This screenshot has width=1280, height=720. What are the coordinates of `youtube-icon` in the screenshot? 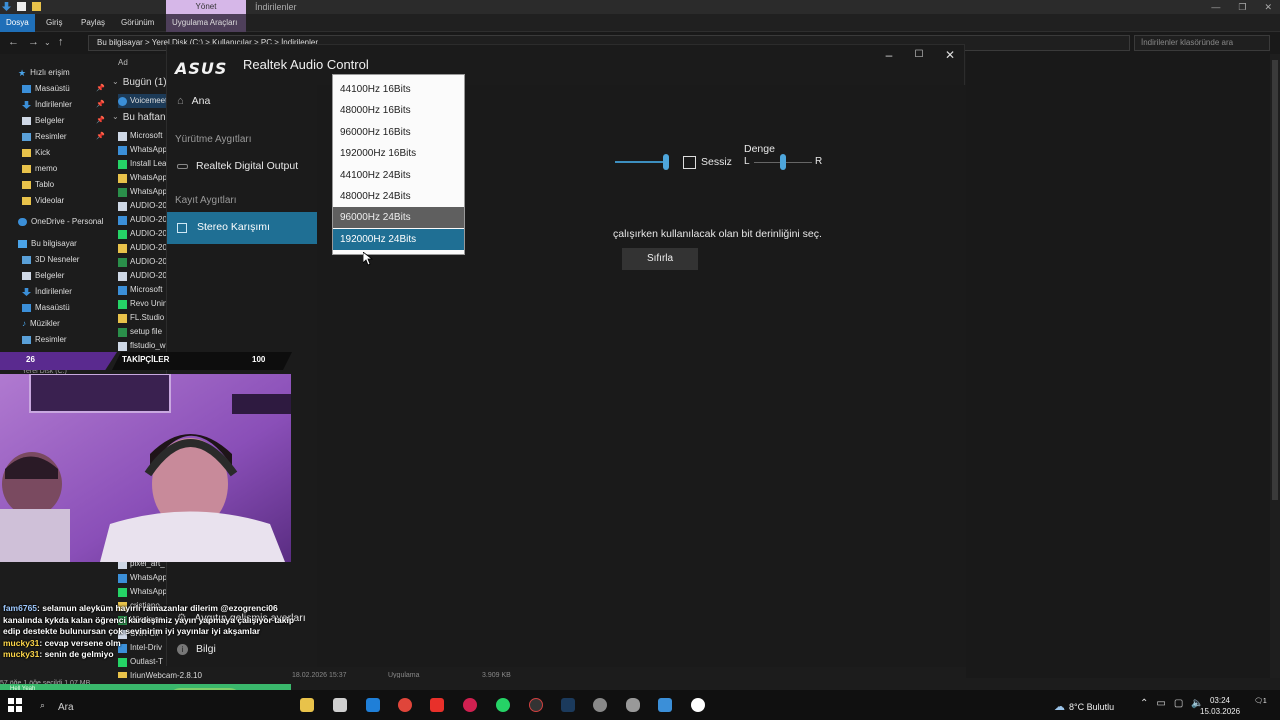 It's located at (437, 705).